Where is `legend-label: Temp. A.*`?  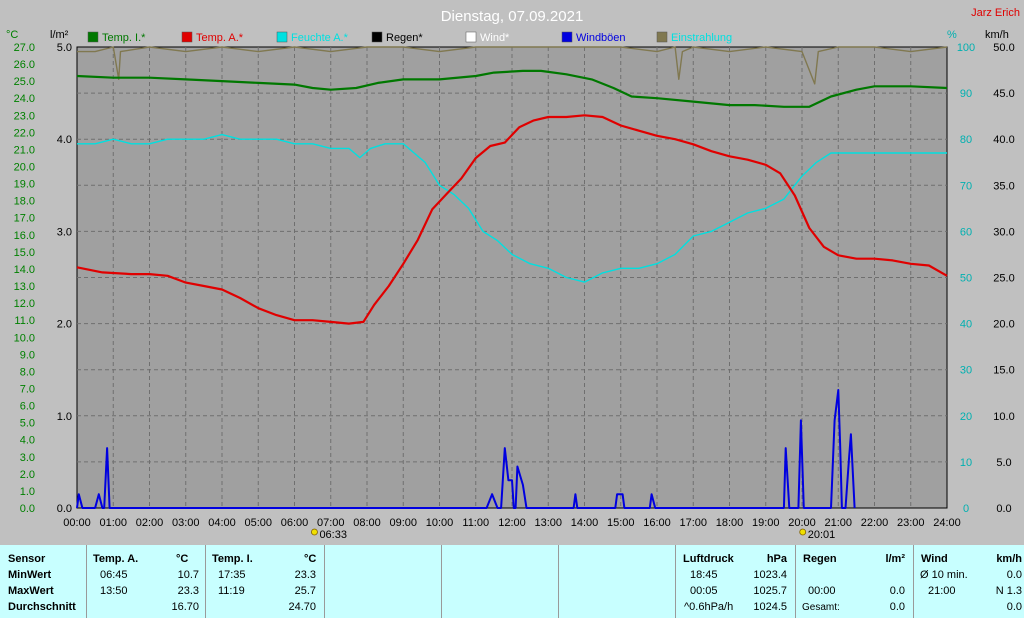
legend-label: Temp. A.* is located at coordinates (220, 38).